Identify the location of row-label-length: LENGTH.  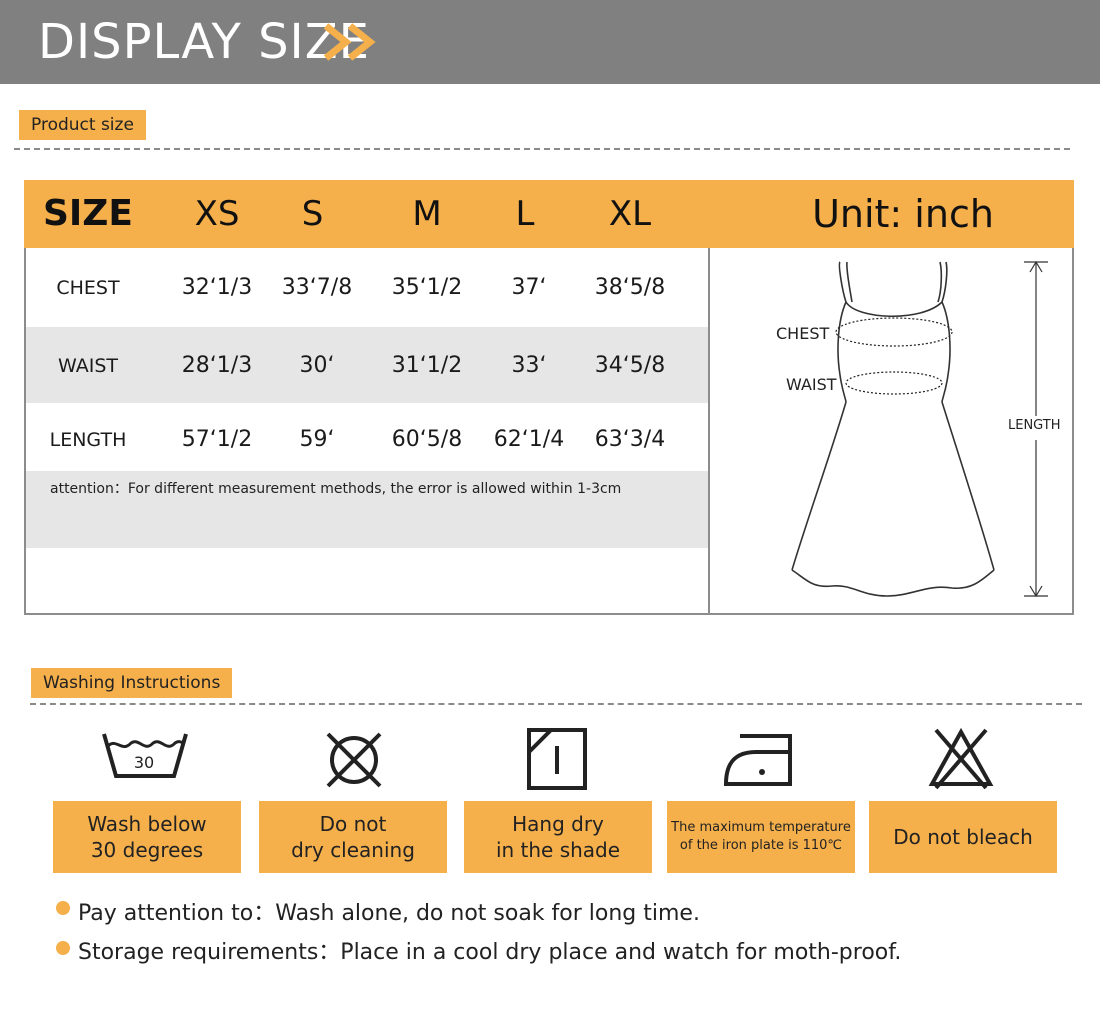
(88, 440).